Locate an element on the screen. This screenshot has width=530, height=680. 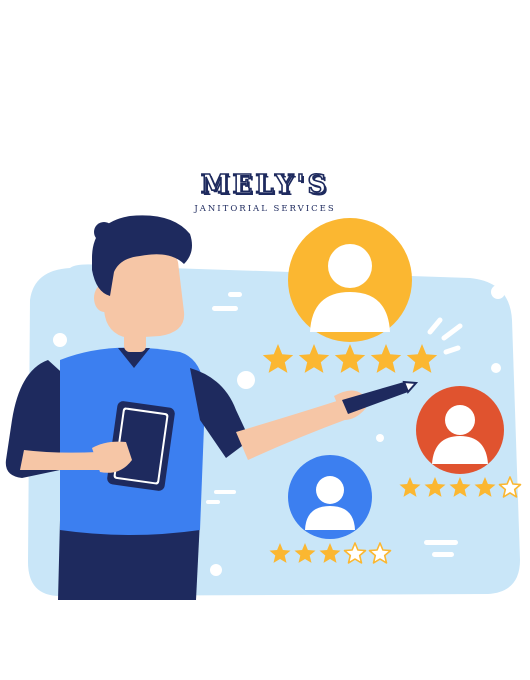
blue-avatar is located at coordinates (330, 497).